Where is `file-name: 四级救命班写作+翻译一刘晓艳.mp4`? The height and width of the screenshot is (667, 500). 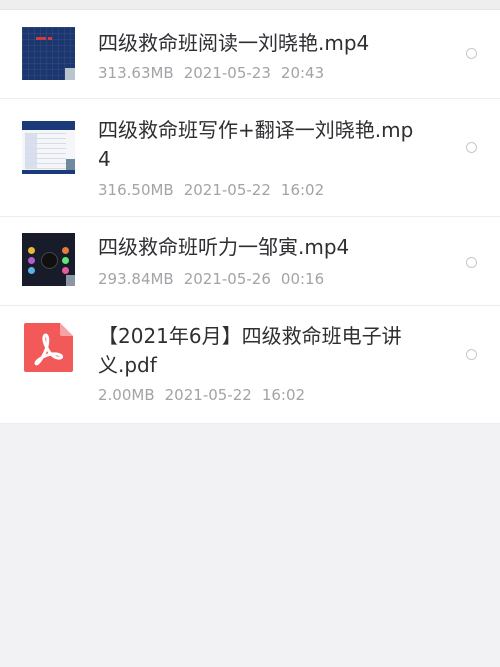
file-name: 四级救命班写作+翻译一刘晓艳.mp4 is located at coordinates (256, 144).